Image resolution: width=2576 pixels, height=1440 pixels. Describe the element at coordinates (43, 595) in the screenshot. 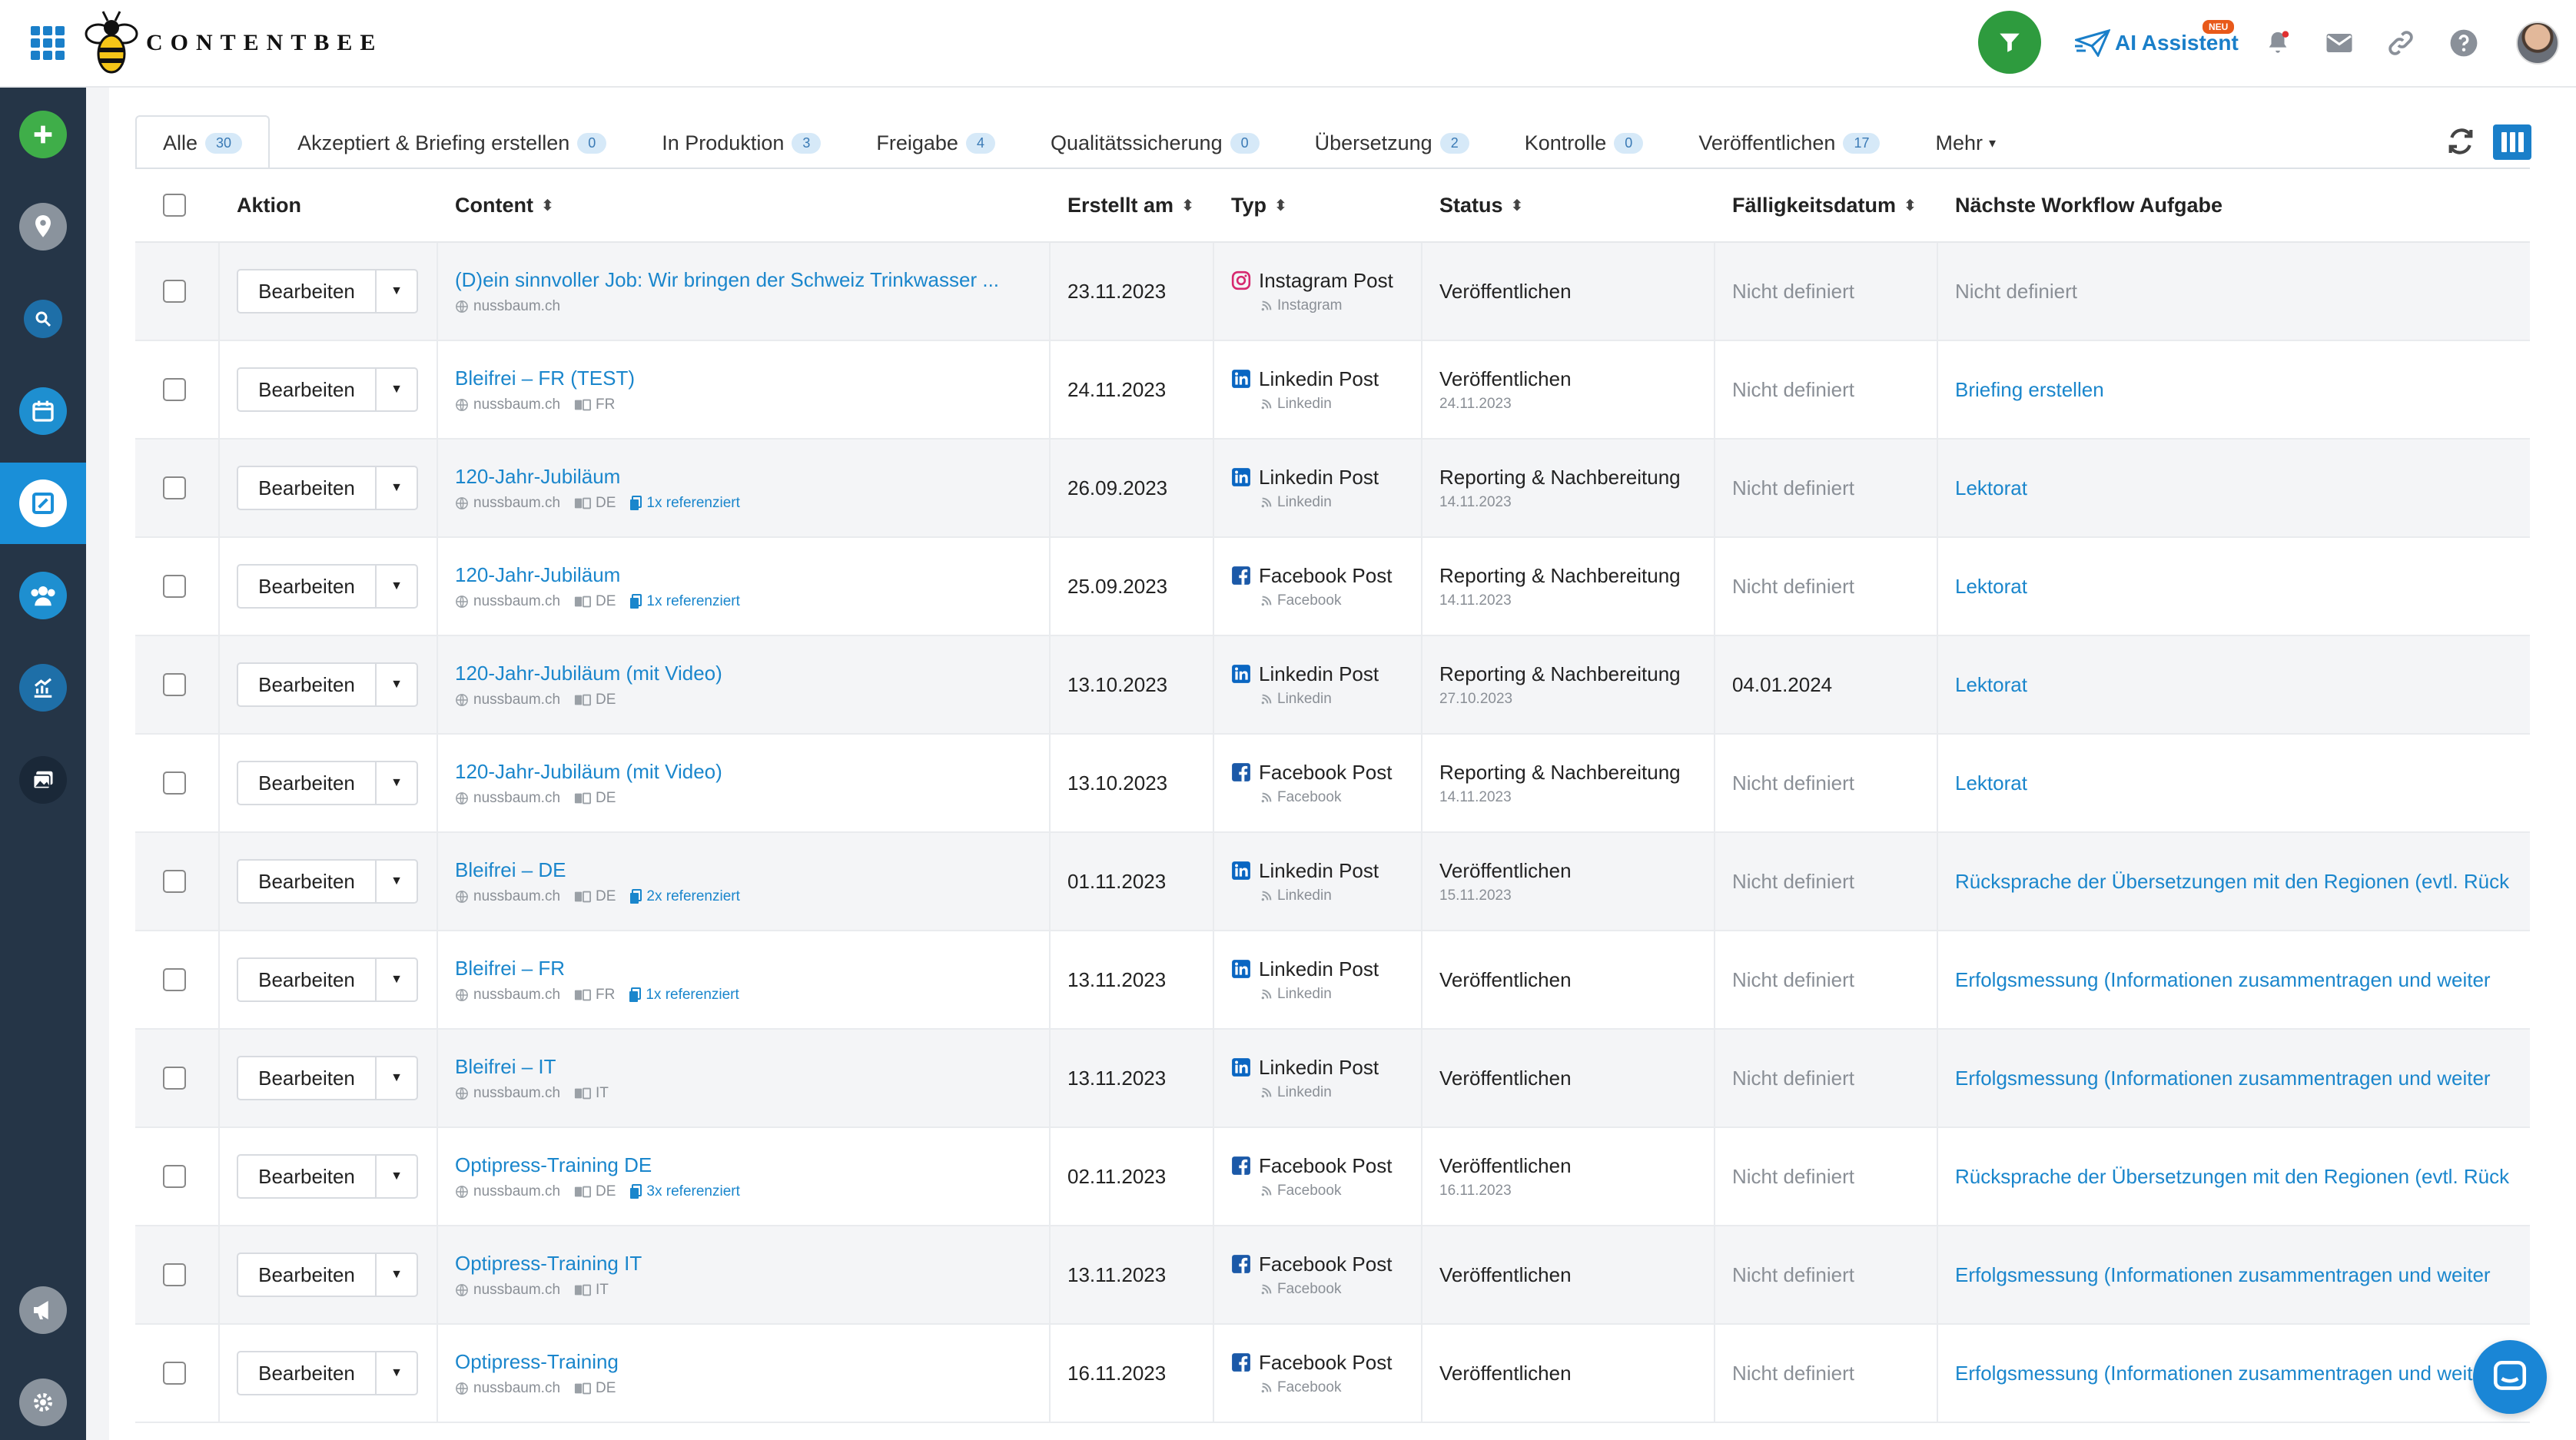

I see `sidebar-item-team` at that location.